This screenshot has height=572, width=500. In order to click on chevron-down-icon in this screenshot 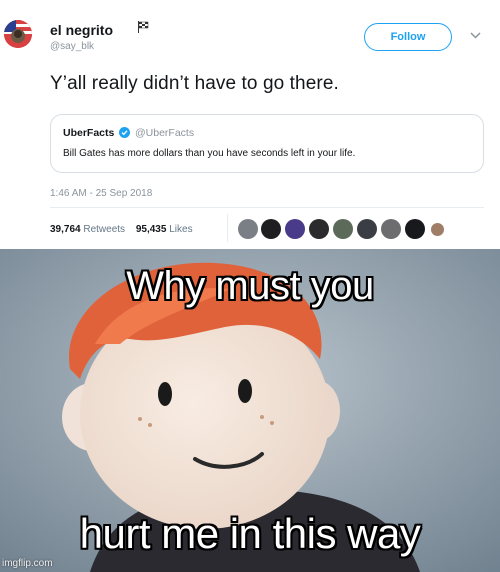, I will do `click(475, 35)`.